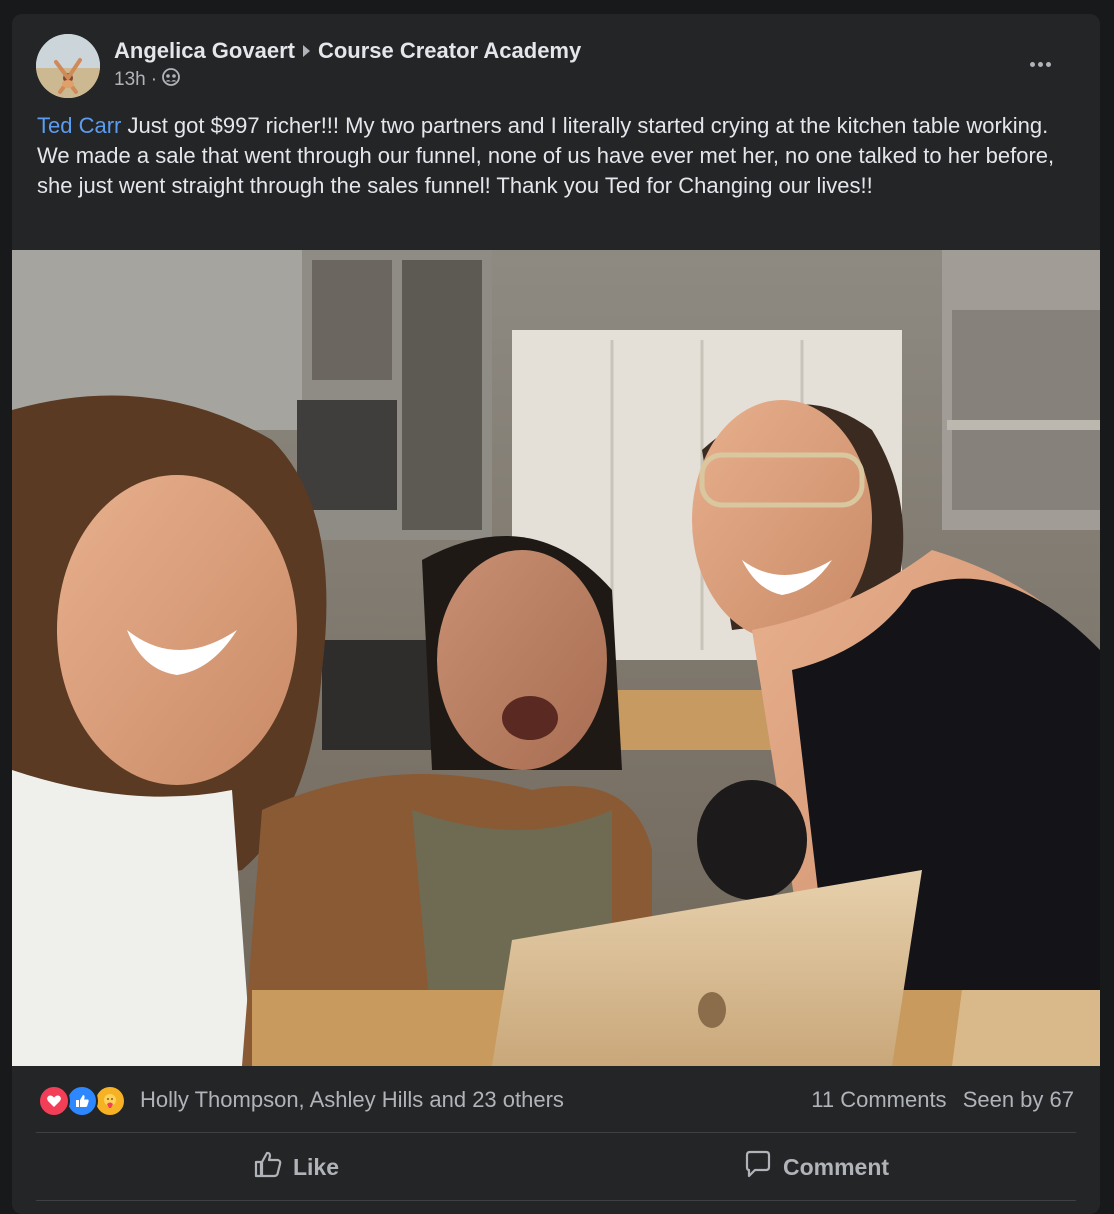 This screenshot has height=1214, width=1114. Describe the element at coordinates (878, 1099) in the screenshot. I see `comments-count: 11 Comments` at that location.